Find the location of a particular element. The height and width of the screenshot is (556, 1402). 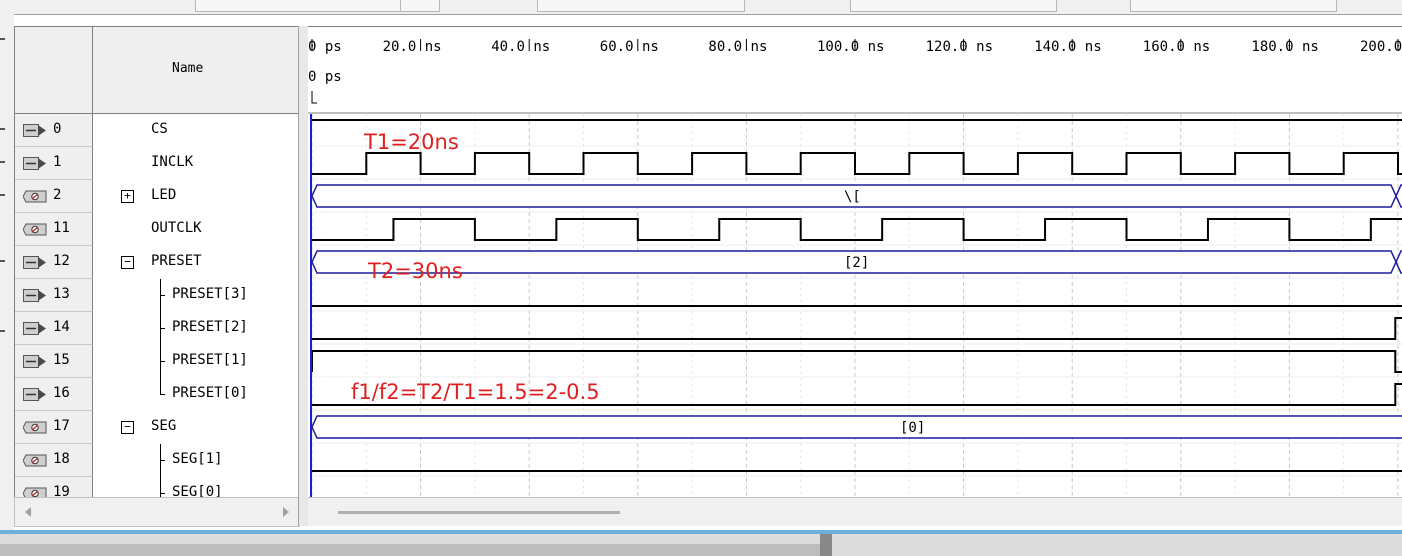

signal-name: SEG is located at coordinates (164, 426).